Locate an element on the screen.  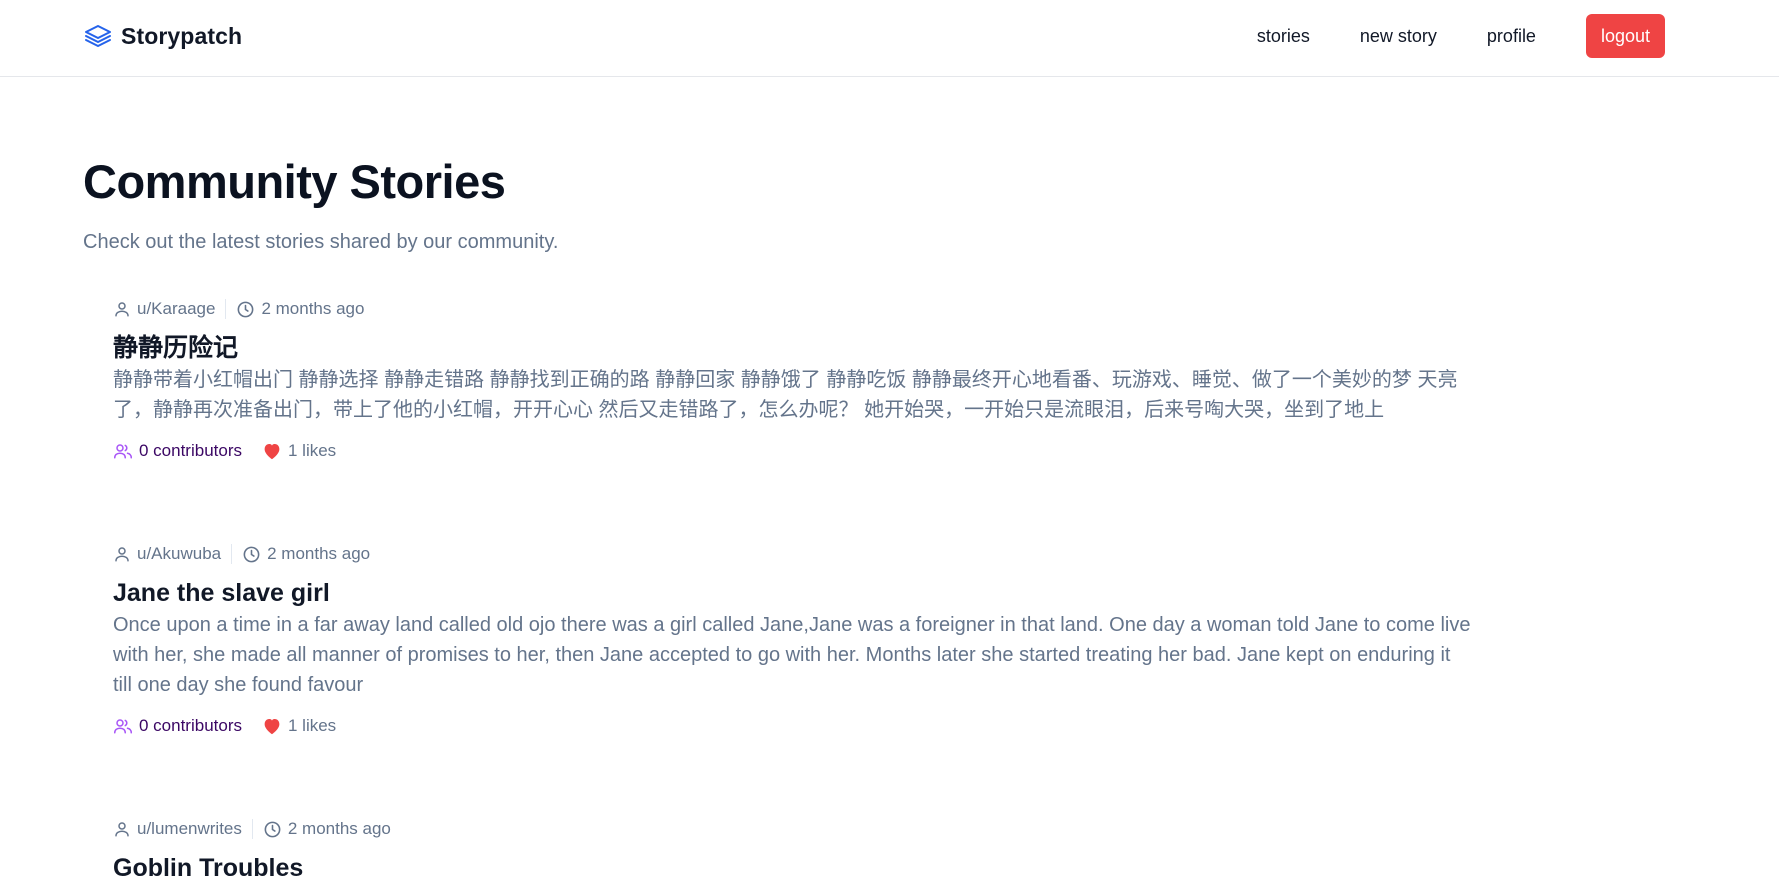
logout-button: logout is located at coordinates (1625, 36).